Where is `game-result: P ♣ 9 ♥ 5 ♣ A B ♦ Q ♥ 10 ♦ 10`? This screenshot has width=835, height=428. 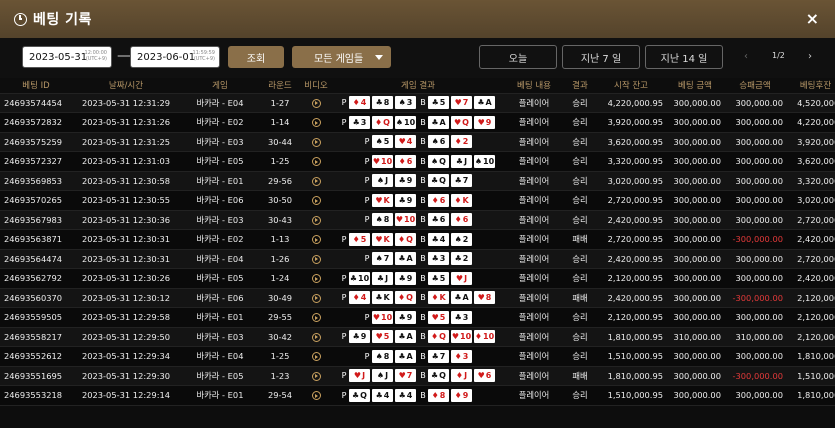
game-result: P ♣ 9 ♥ 5 ♣ A B ♦ Q ♥ 10 ♦ 10 is located at coordinates (418, 337).